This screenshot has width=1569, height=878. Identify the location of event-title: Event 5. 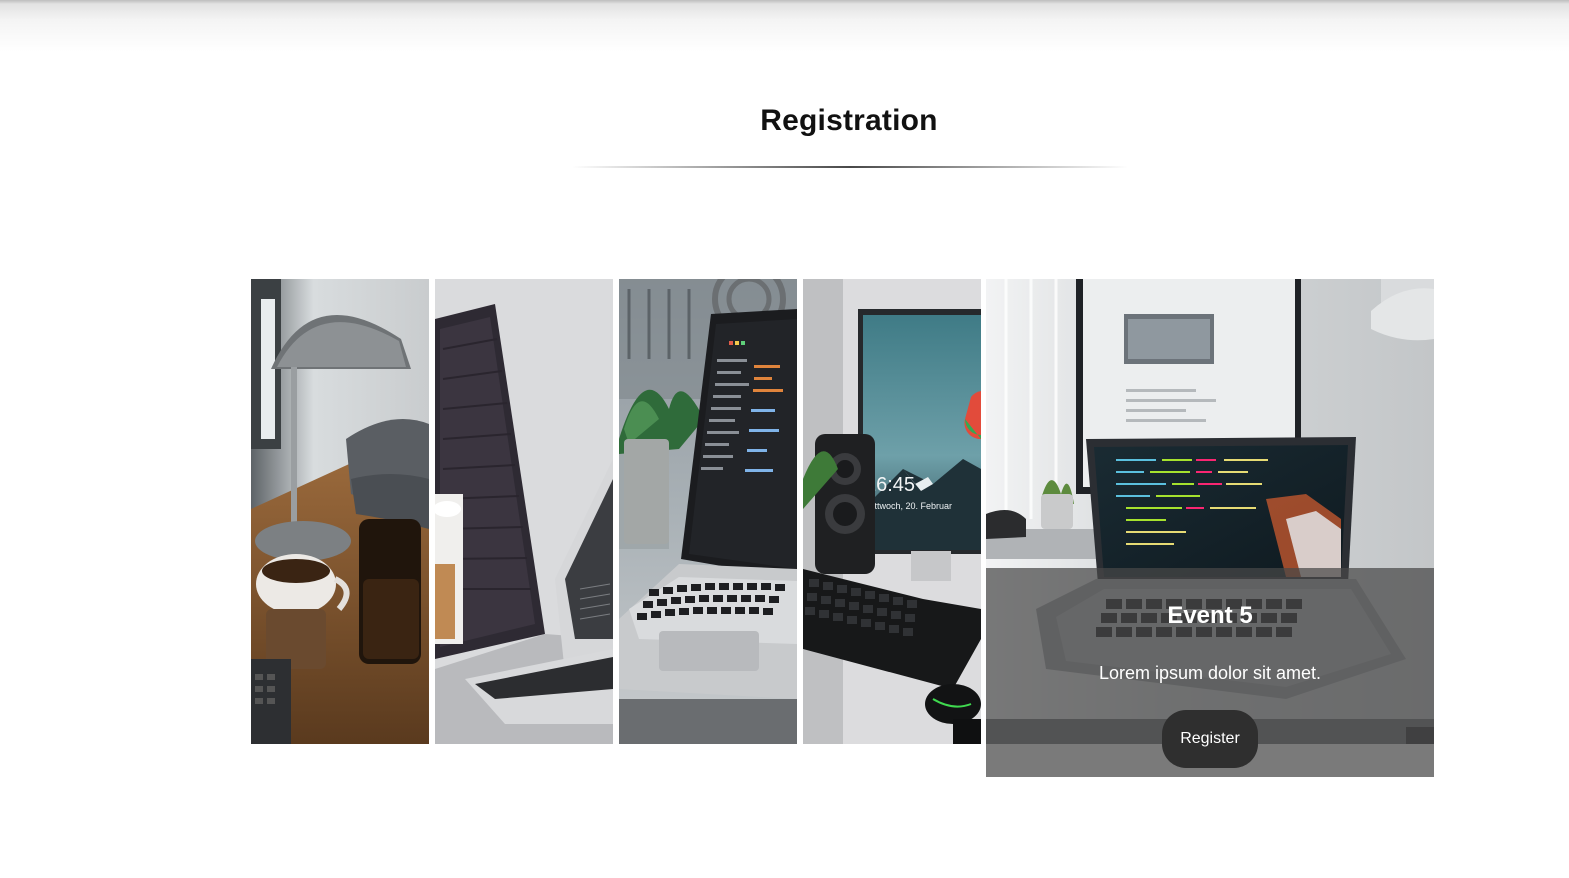
(1210, 615).